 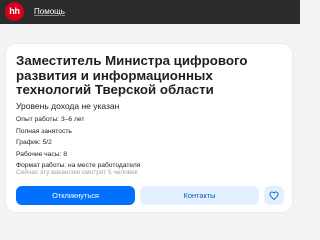 I want to click on contacts-button: Контакты, so click(x=199, y=195).